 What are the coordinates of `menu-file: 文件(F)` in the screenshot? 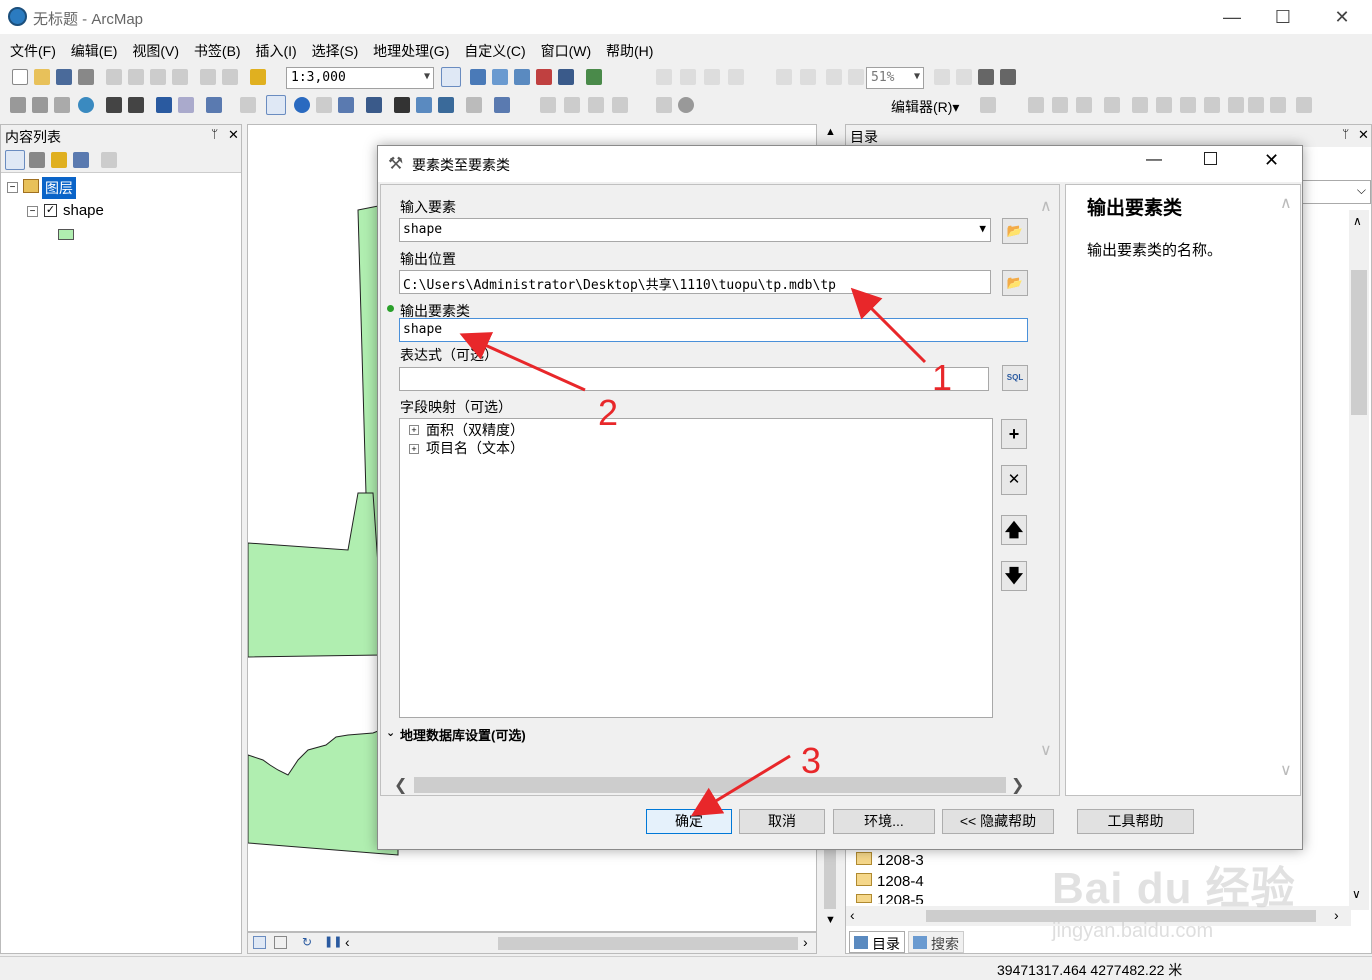 It's located at (33, 51).